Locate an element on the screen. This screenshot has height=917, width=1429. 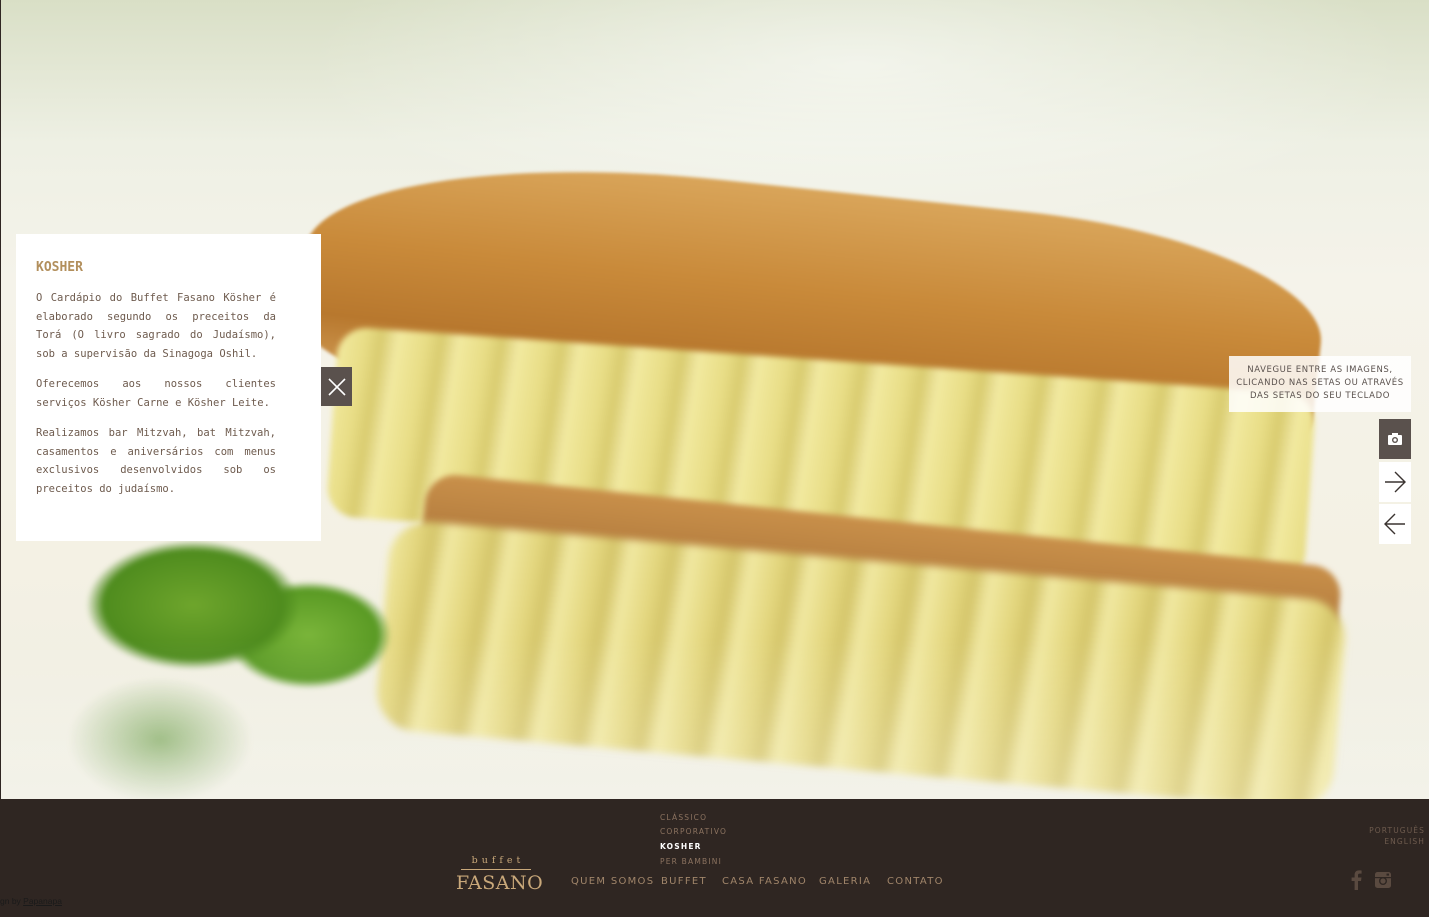
previous-image-button is located at coordinates (1395, 524).